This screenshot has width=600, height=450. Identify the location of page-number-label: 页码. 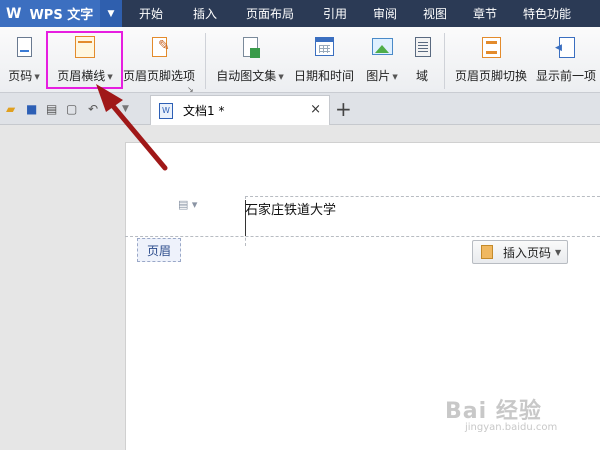
(20, 76).